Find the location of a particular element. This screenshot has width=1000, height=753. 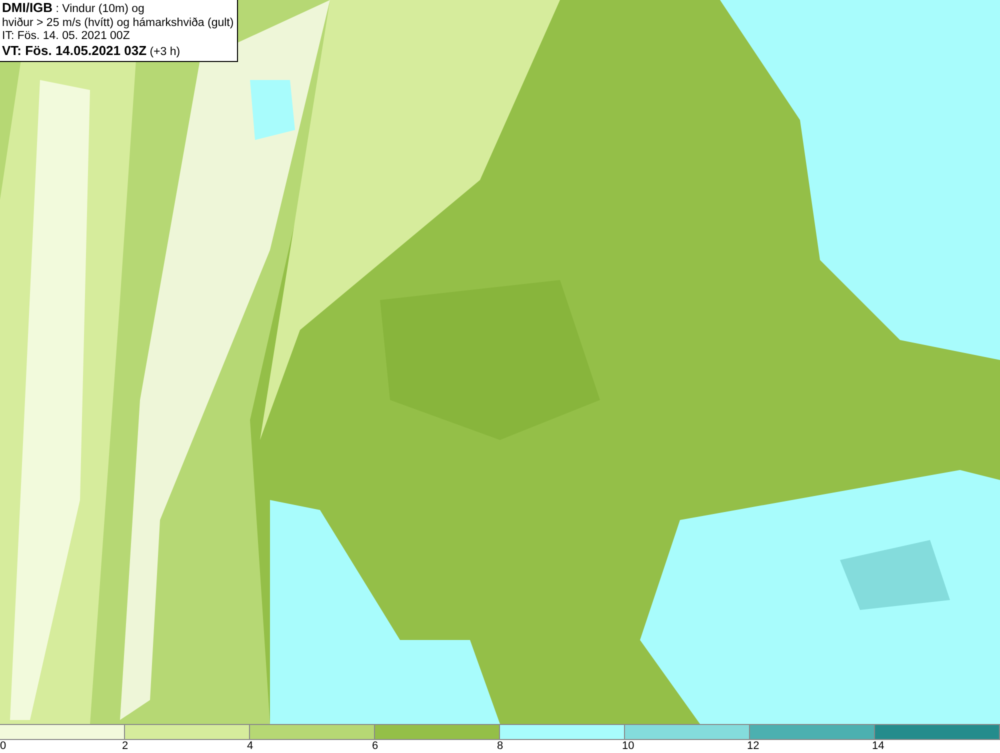

info-text: VT: Fös. 14.05.2021 03Z (+3 h) is located at coordinates (92, 51).